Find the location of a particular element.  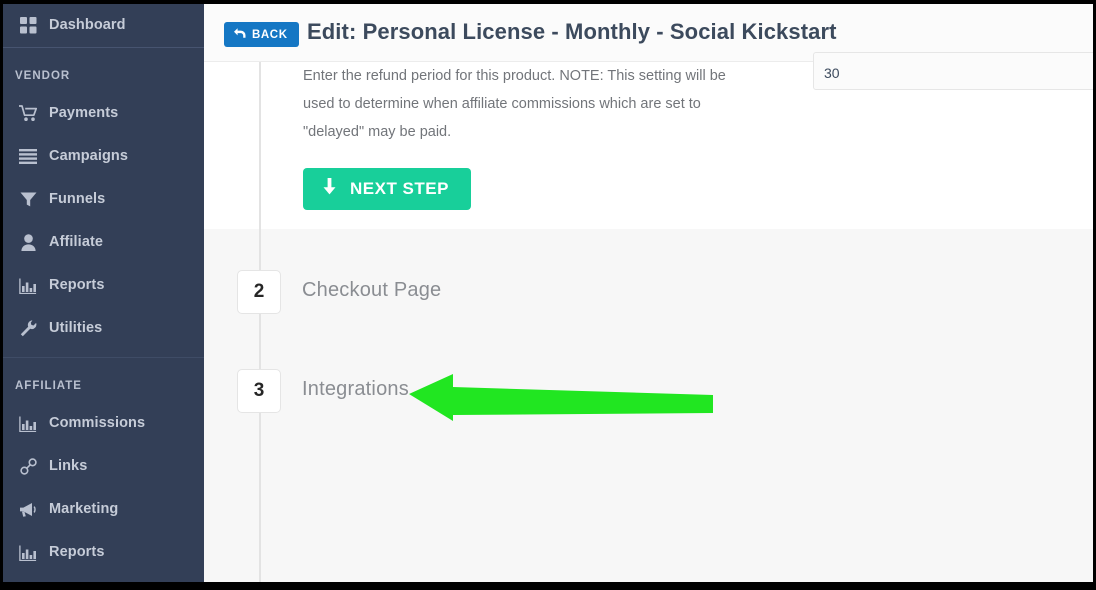

sidebar-item-label: Dashboard is located at coordinates (87, 24).